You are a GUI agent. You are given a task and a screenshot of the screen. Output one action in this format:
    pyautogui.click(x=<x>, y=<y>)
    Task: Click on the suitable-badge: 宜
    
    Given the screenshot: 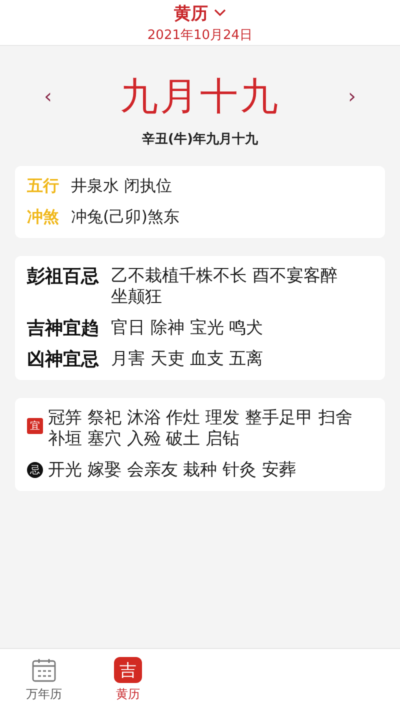 What is the action you would take?
    pyautogui.click(x=35, y=426)
    